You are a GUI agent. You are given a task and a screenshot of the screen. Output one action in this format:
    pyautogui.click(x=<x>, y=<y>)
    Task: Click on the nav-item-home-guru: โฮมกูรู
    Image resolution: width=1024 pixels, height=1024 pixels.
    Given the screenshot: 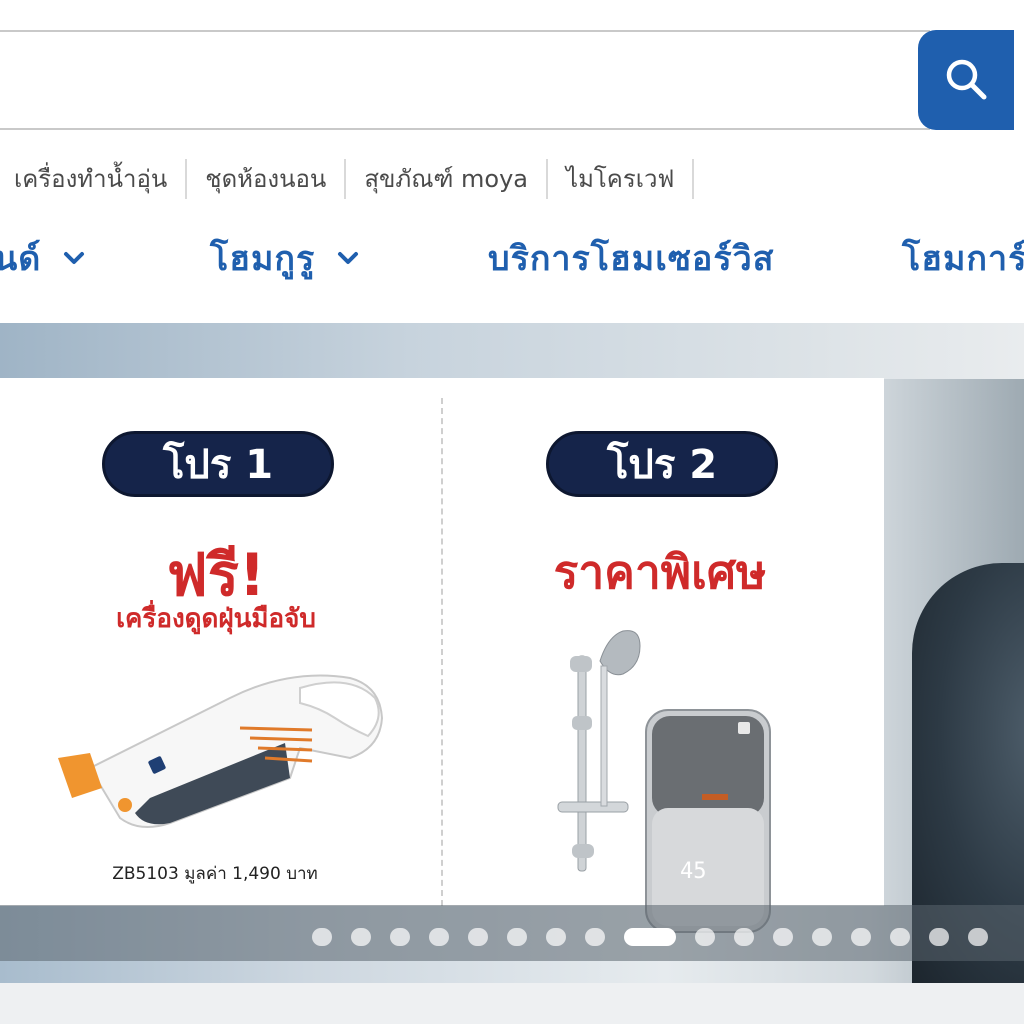 What is the action you would take?
    pyautogui.click(x=284, y=258)
    